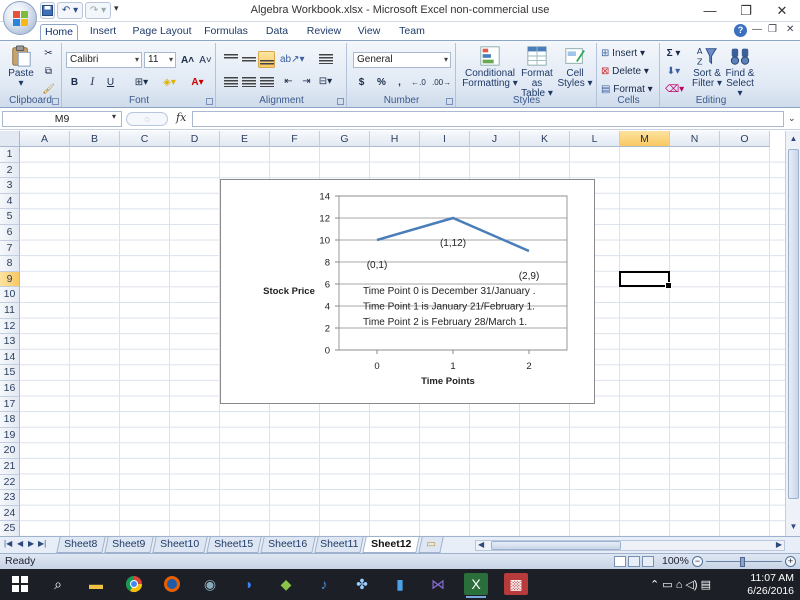 Image resolution: width=800 pixels, height=600 pixels. Describe the element at coordinates (288, 81) in the screenshot. I see `decrease-indent-icon: ⇤` at that location.